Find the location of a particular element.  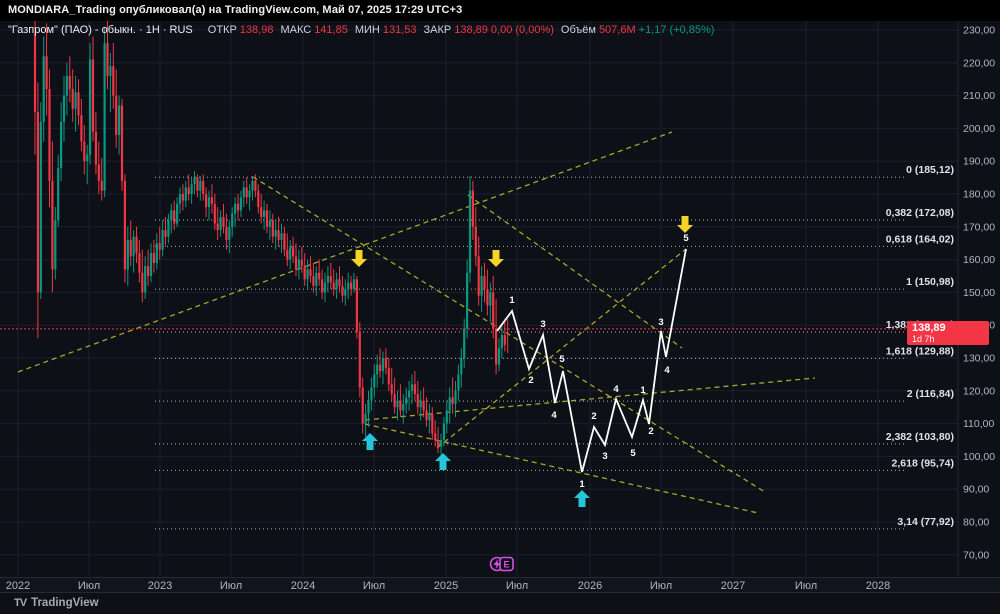

wave-label: 5 is located at coordinates (633, 453).